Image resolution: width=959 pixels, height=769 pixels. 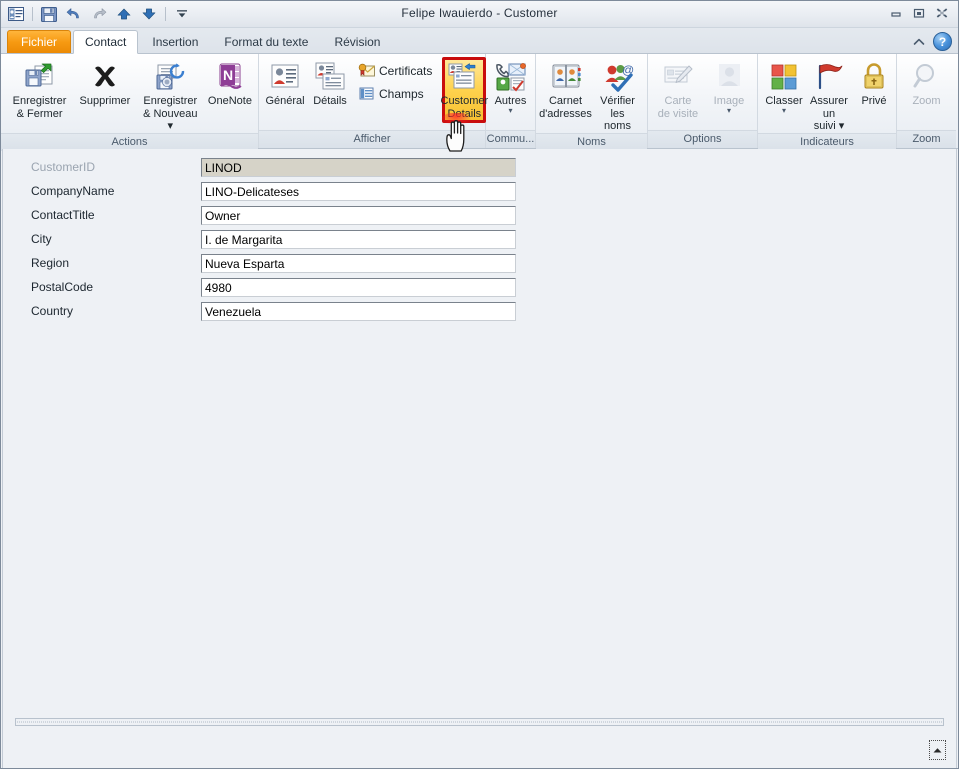 I want to click on form-row-company-name: CompanyName LINO-Delicateses, so click(x=479, y=191).